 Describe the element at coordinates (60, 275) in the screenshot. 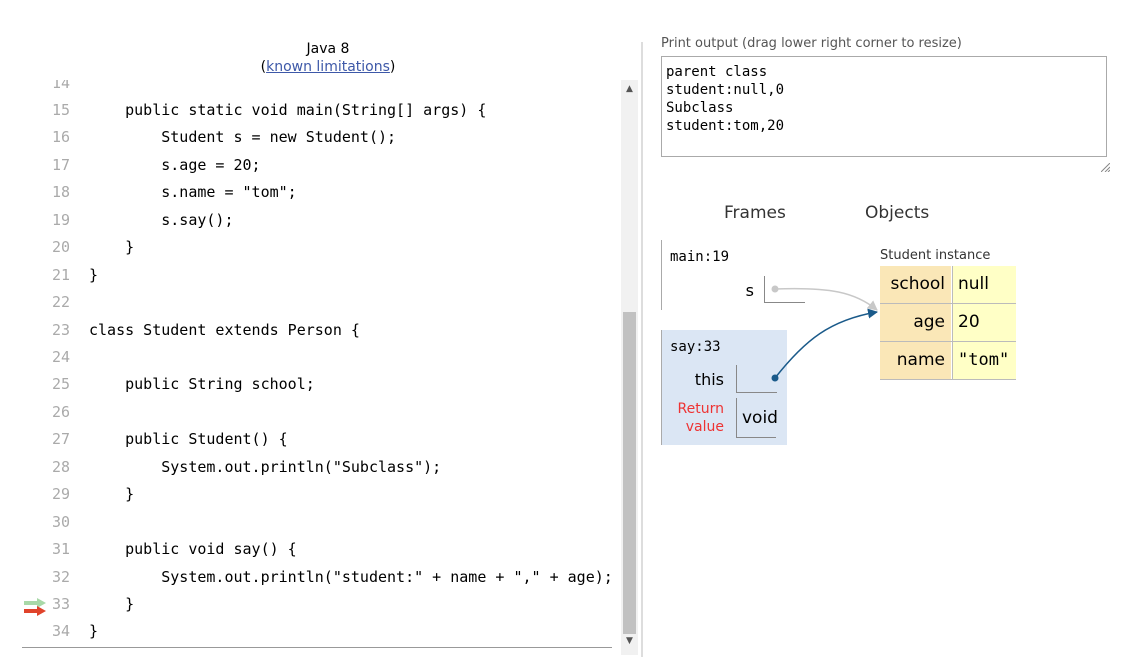

I see `line-number: 21` at that location.